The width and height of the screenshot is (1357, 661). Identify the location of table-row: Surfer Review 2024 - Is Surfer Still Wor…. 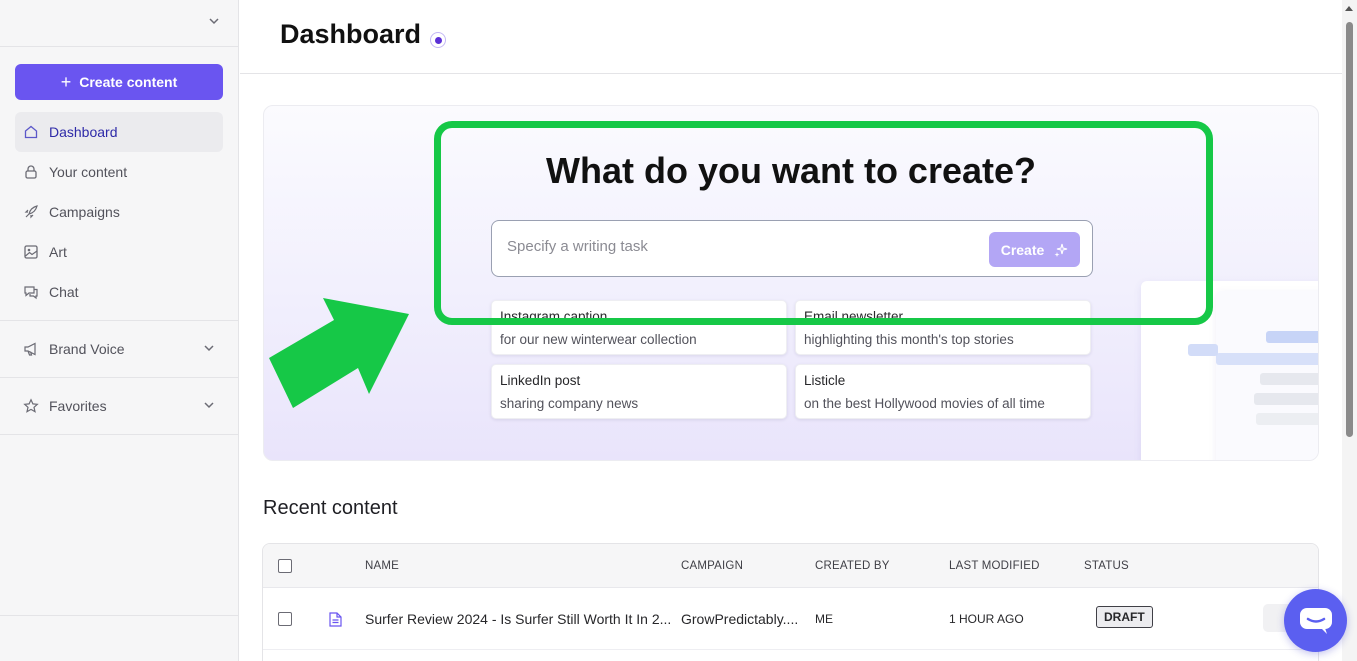
(790, 619).